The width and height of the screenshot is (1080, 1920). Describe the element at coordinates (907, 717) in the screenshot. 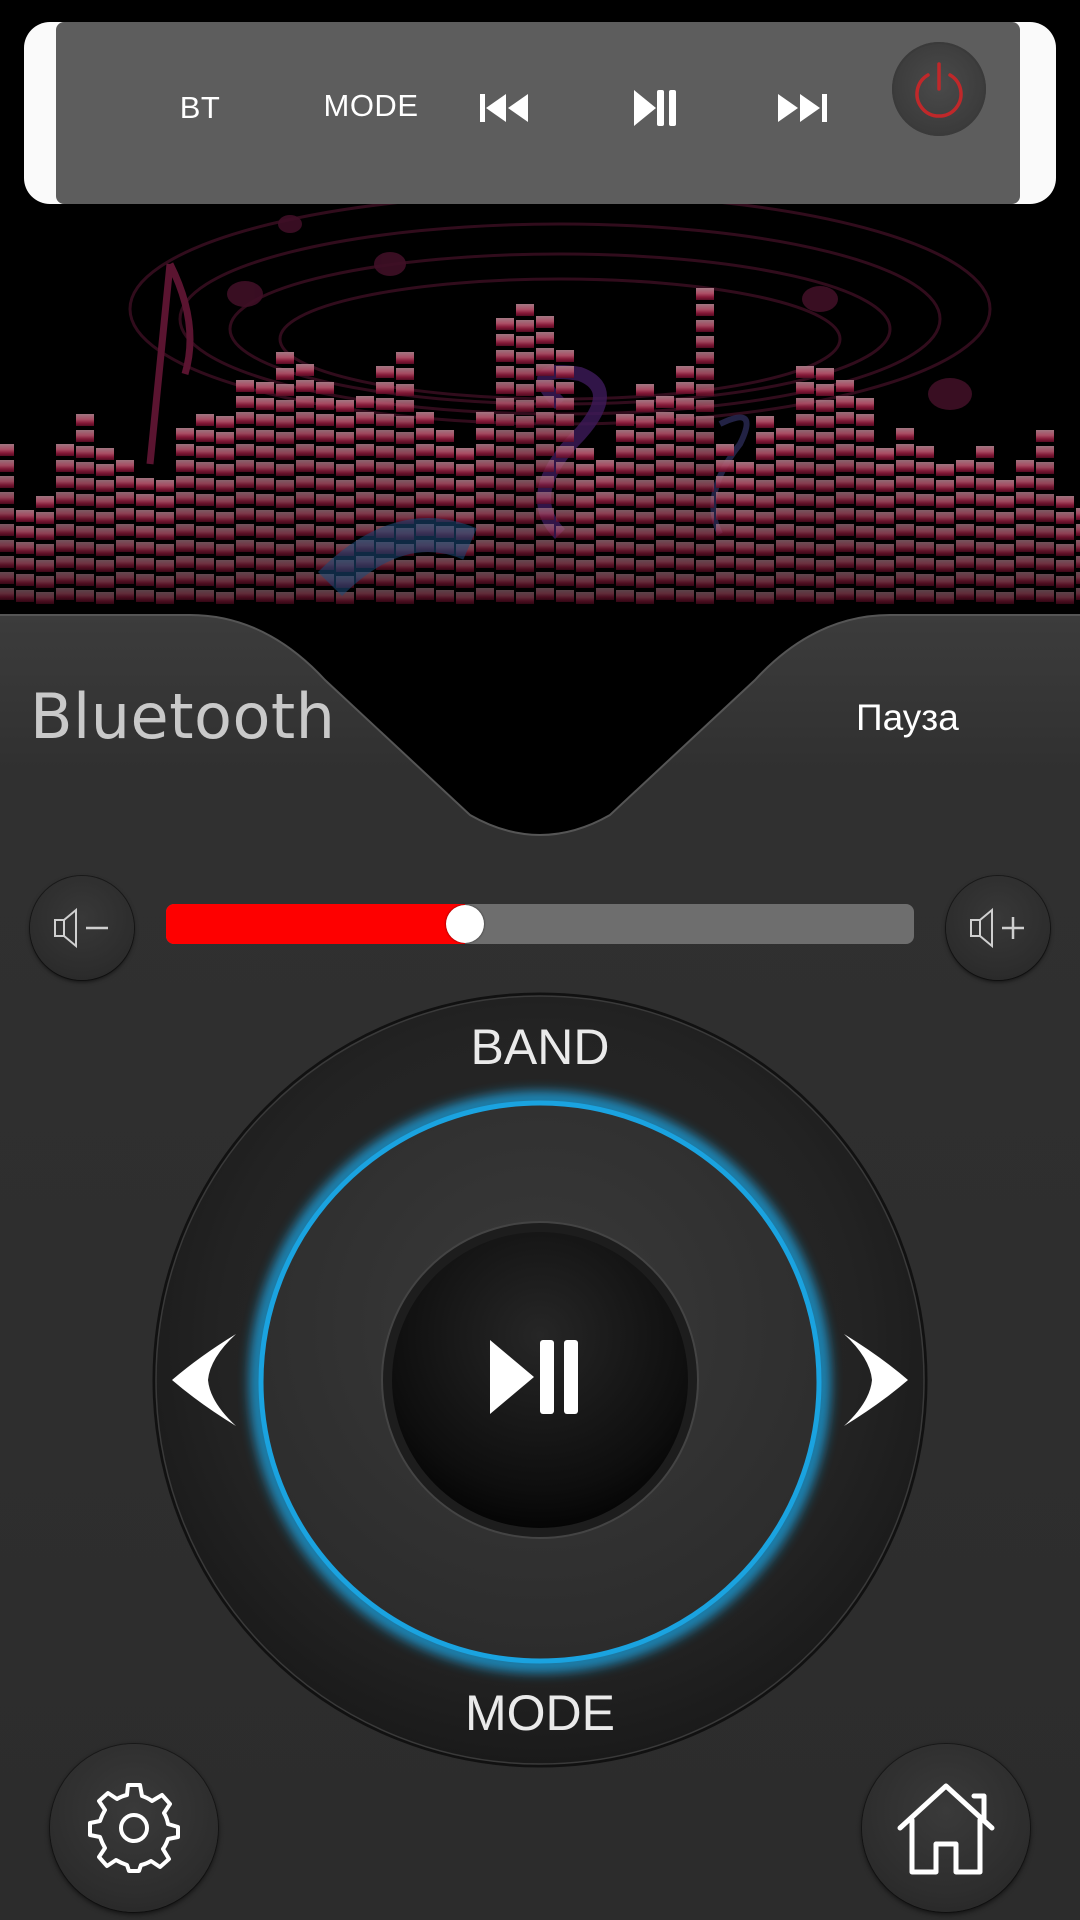

I see `playback-status-label: Пауза` at that location.